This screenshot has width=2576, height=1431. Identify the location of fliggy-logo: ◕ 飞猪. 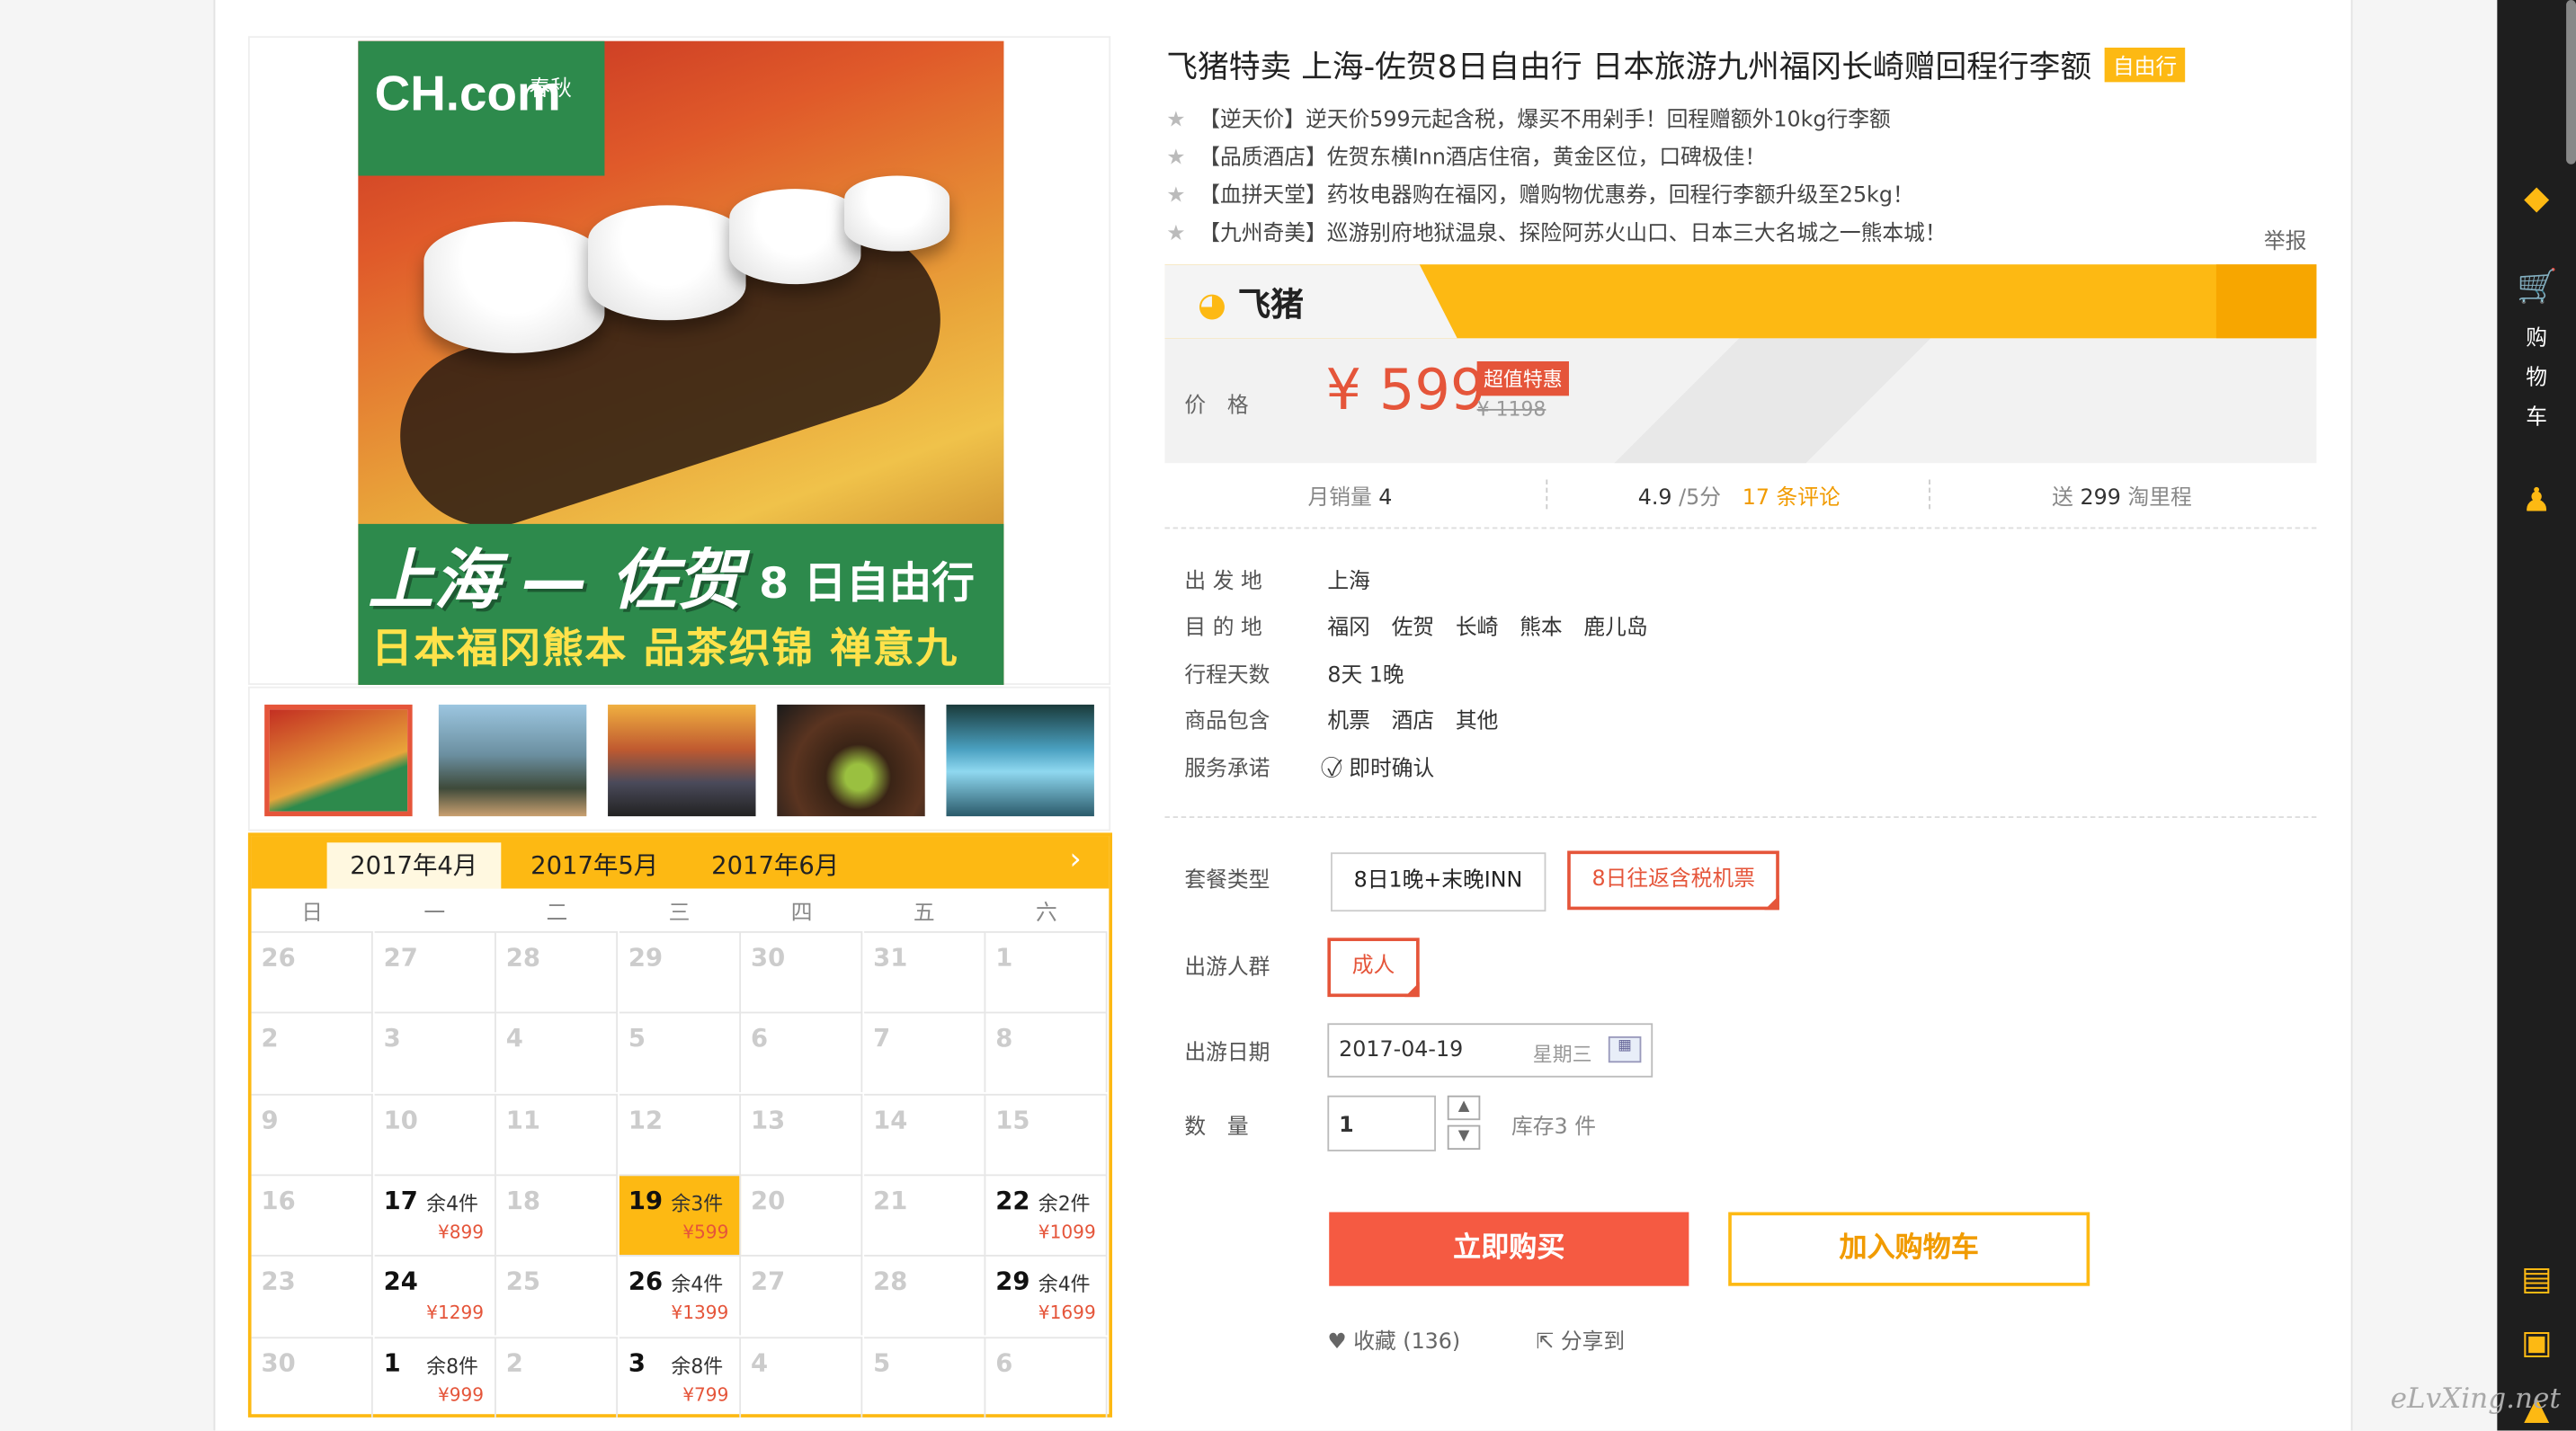
(1251, 301).